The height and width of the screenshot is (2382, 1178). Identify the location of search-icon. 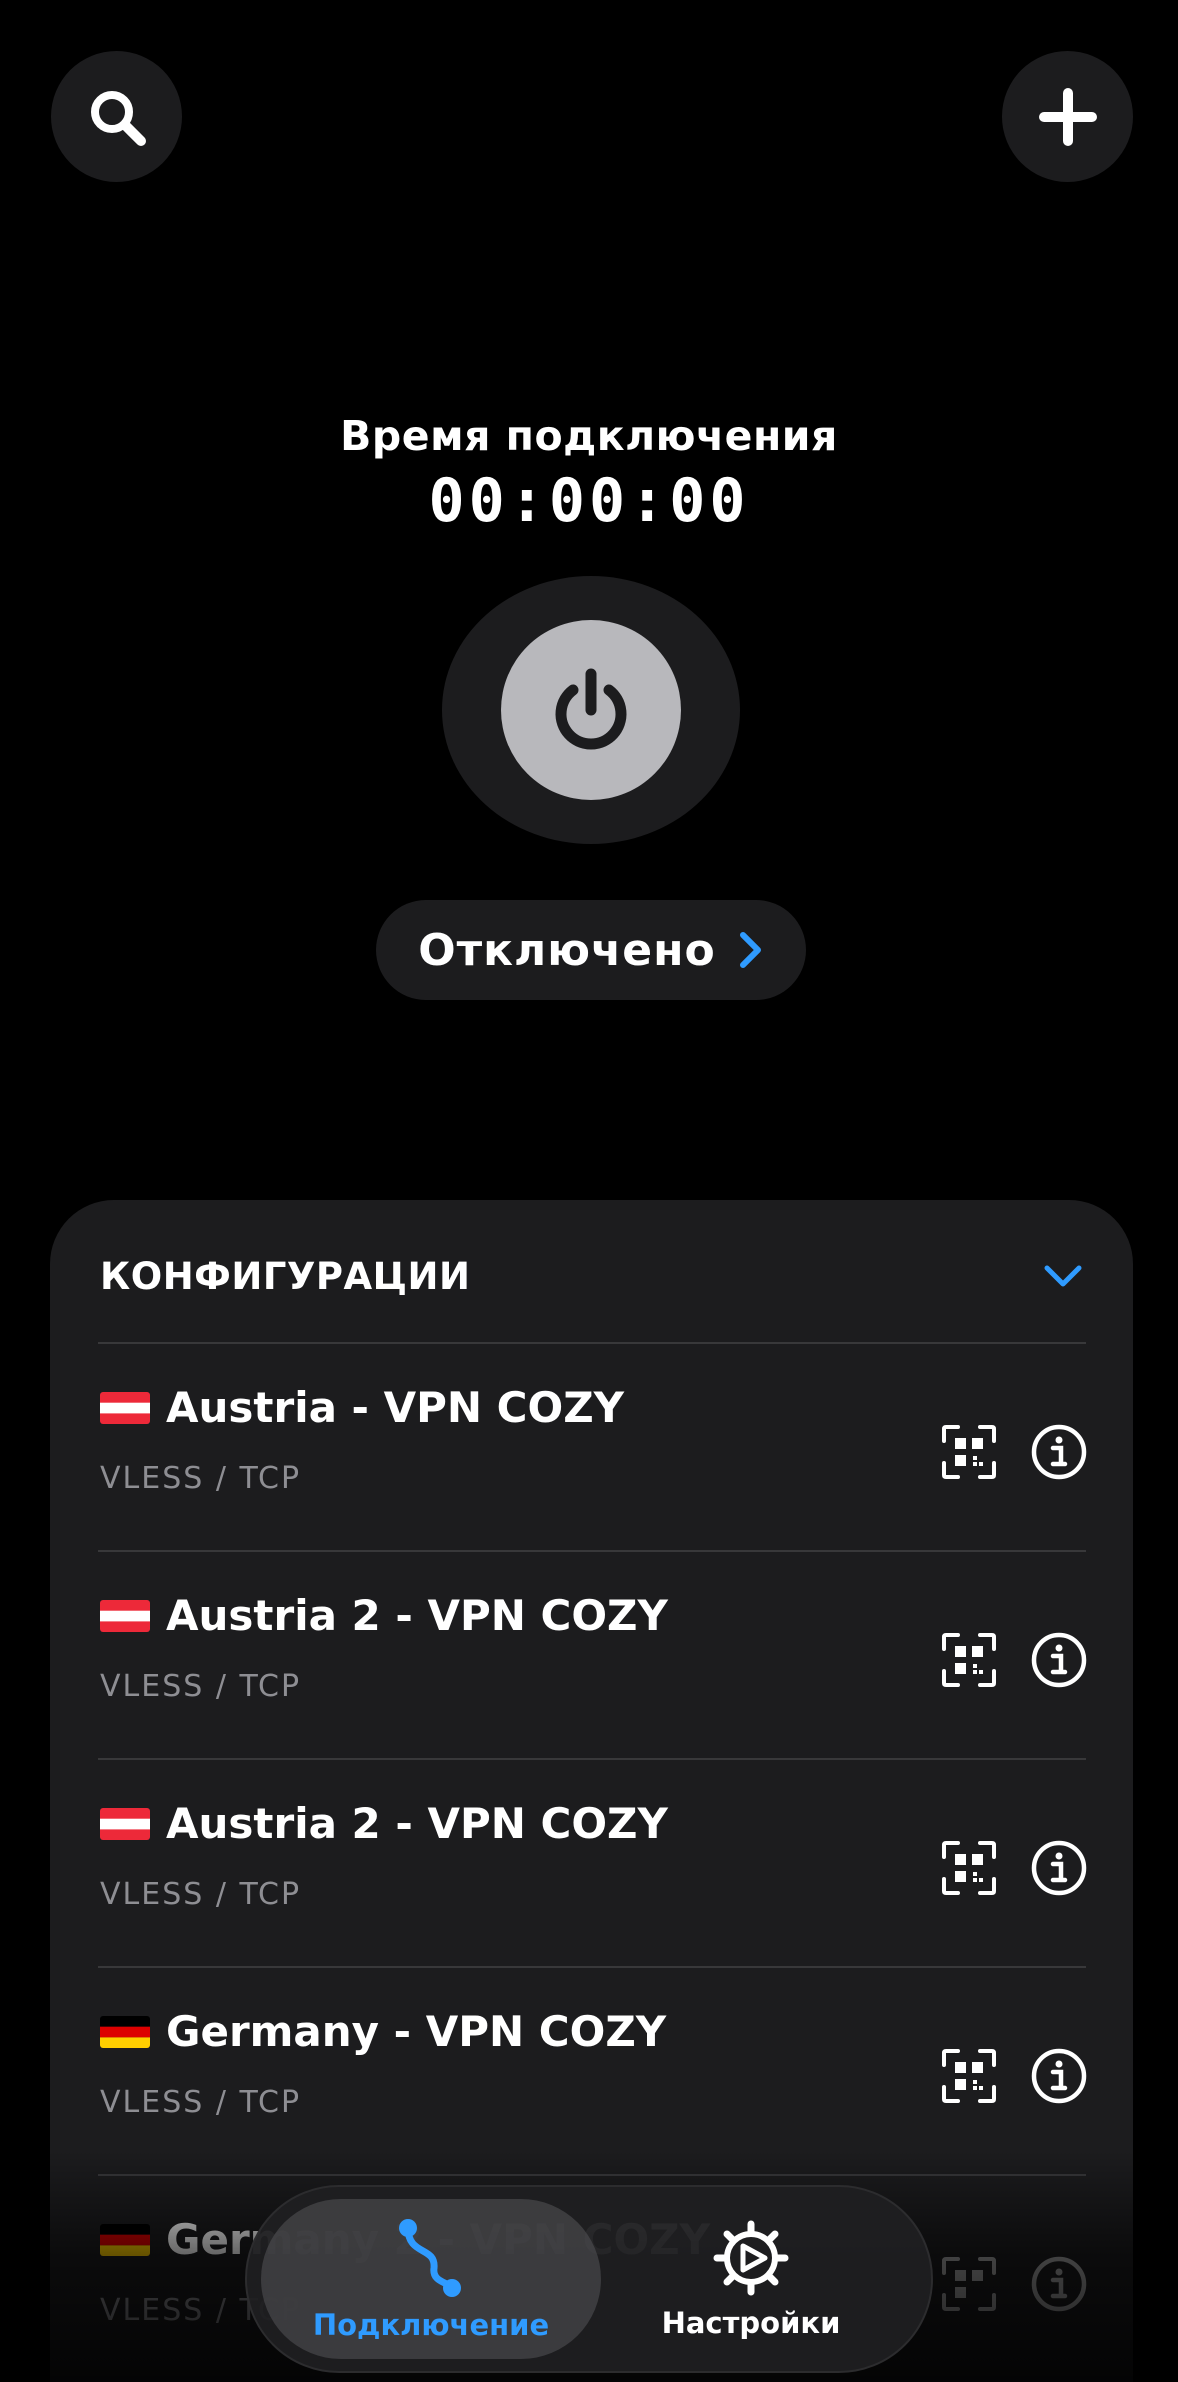
(118, 118).